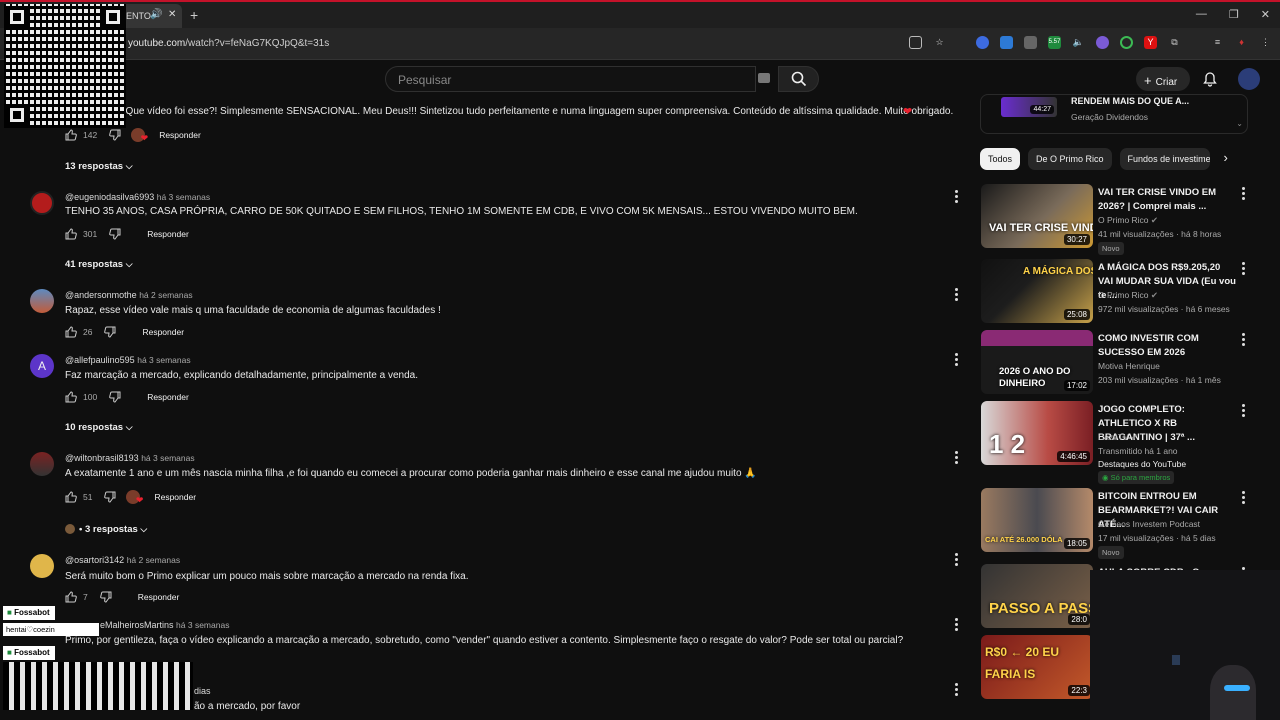 The height and width of the screenshot is (720, 1280). I want to click on screenshot-icon, so click(915, 42).